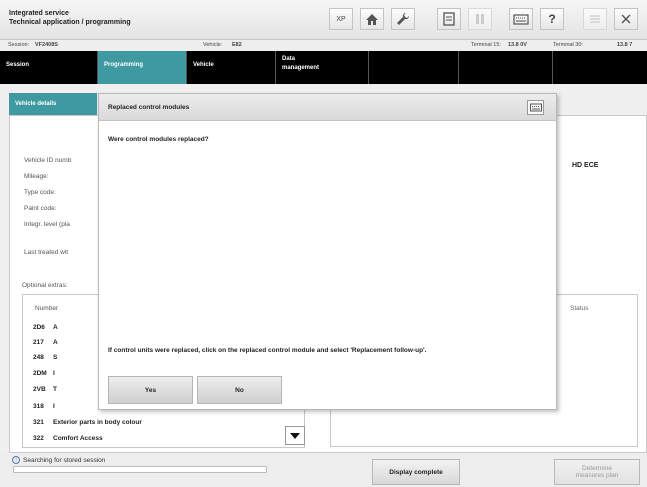 Image resolution: width=647 pixels, height=487 pixels. Describe the element at coordinates (40, 373) in the screenshot. I see `item-number: 2DM` at that location.